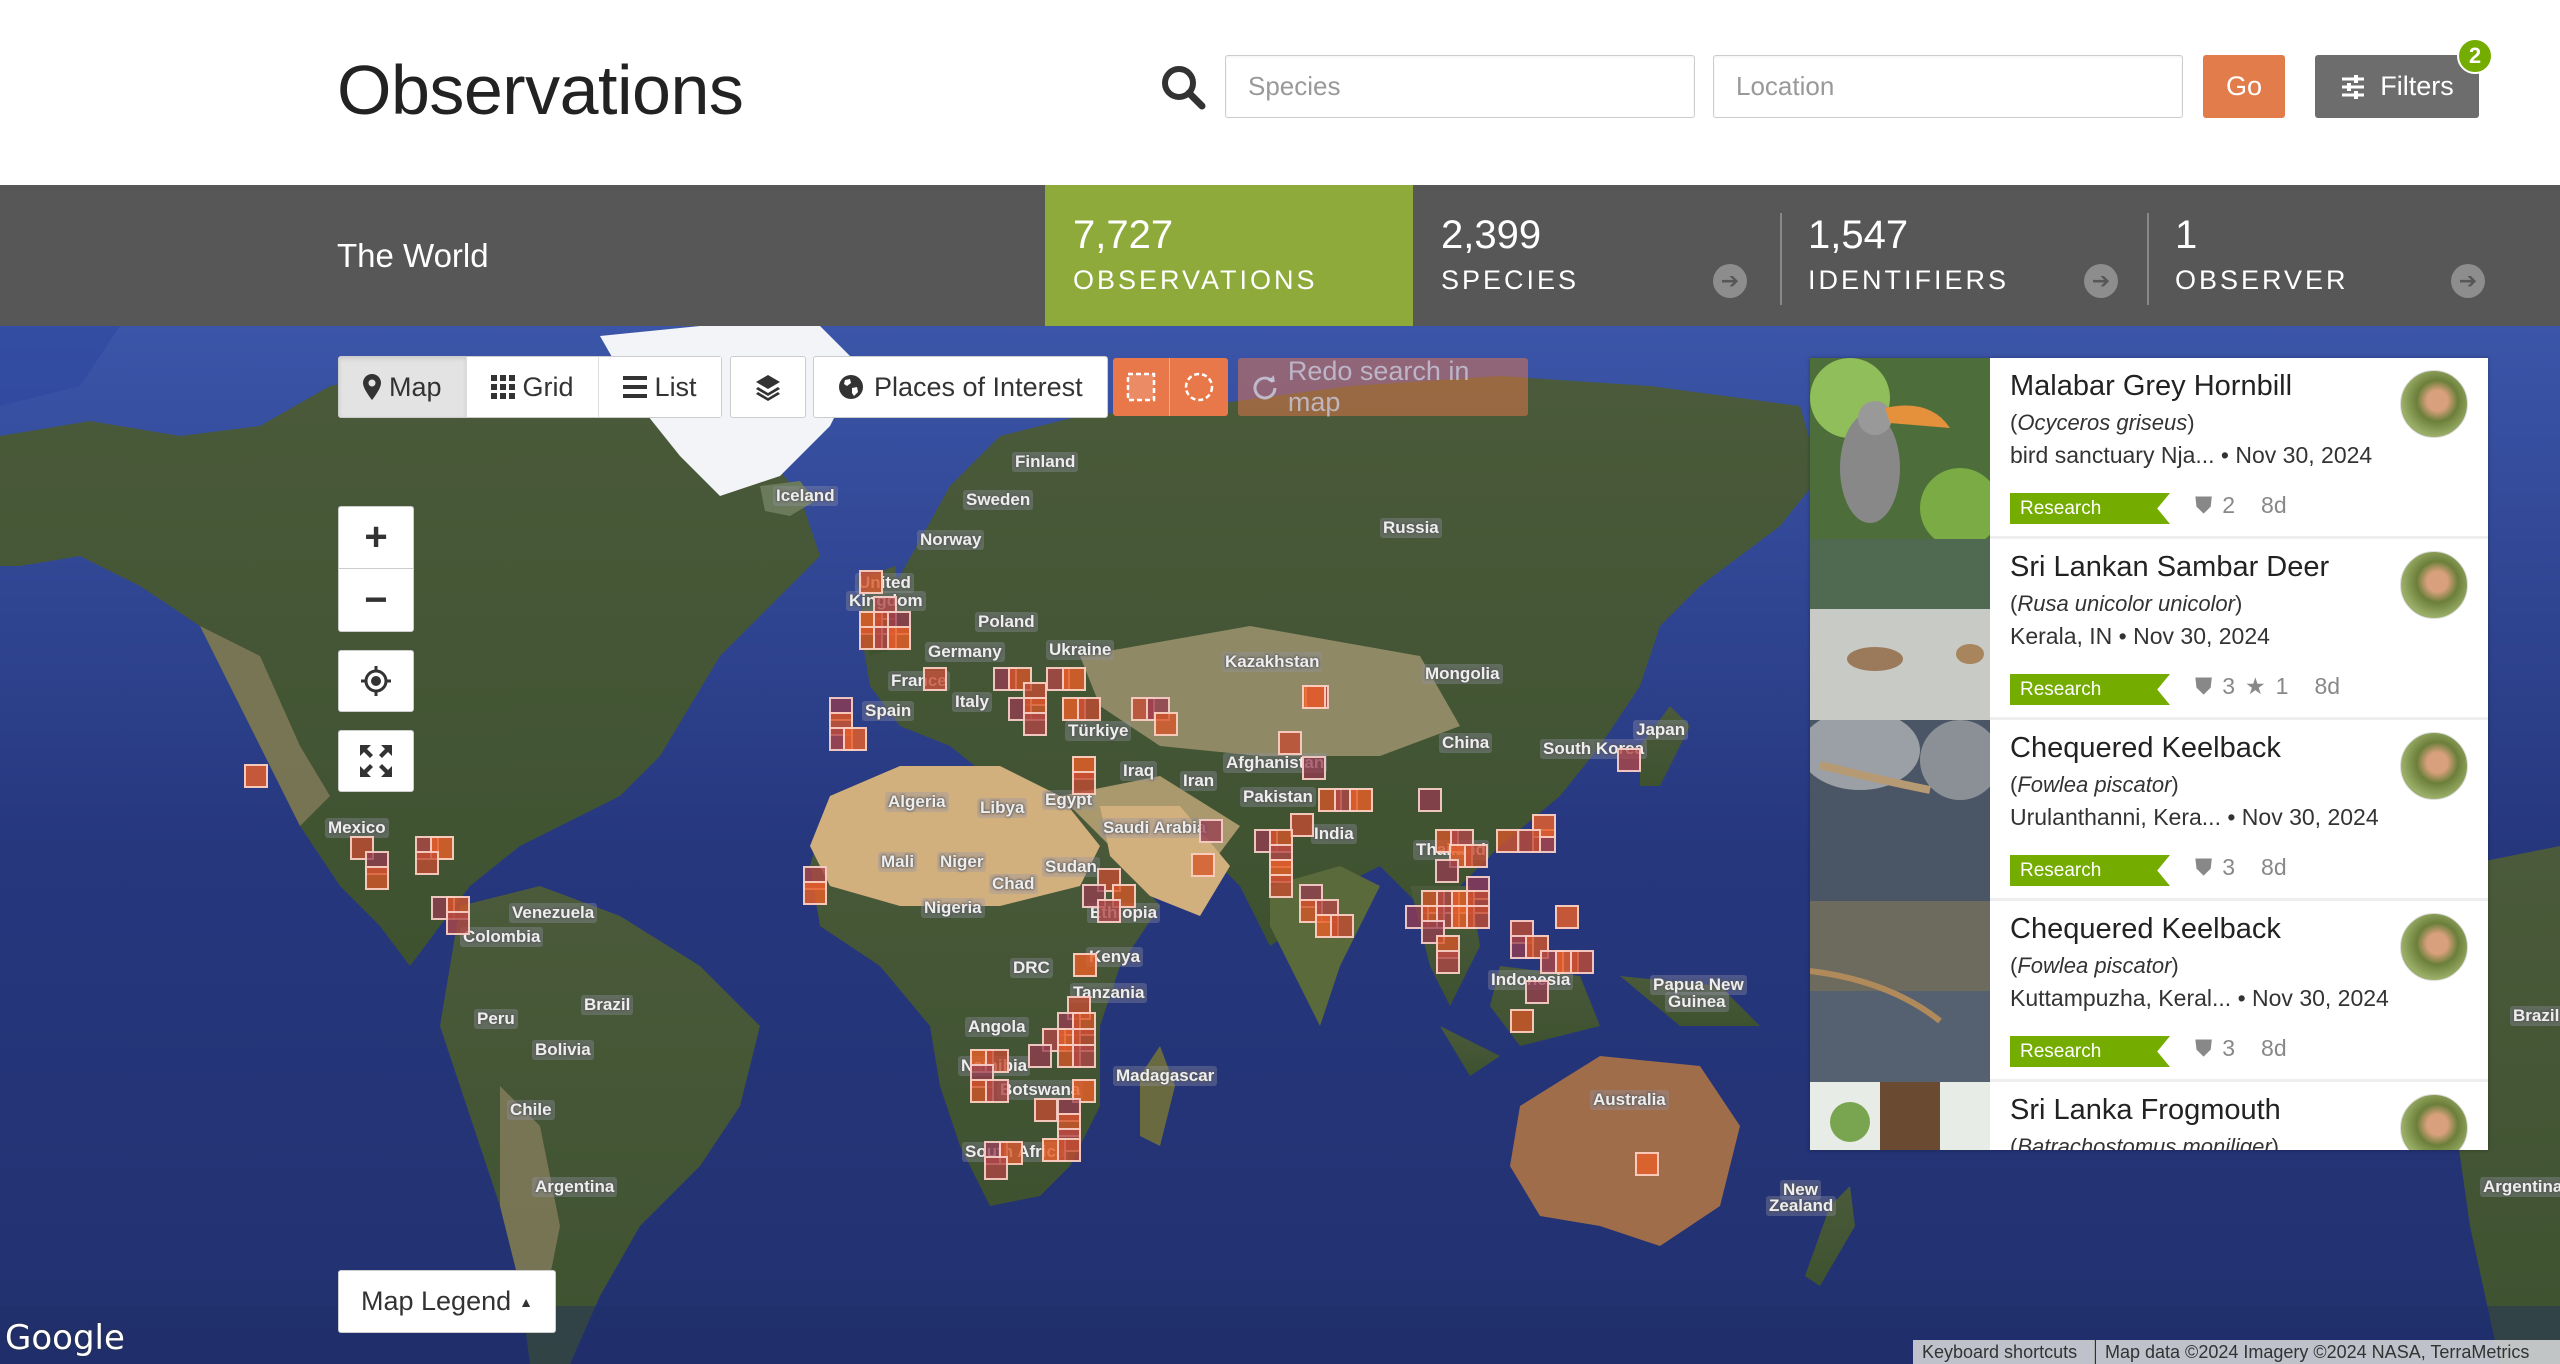 This screenshot has height=1364, width=2560. Describe the element at coordinates (376, 761) in the screenshot. I see `fullscreen-button` at that location.